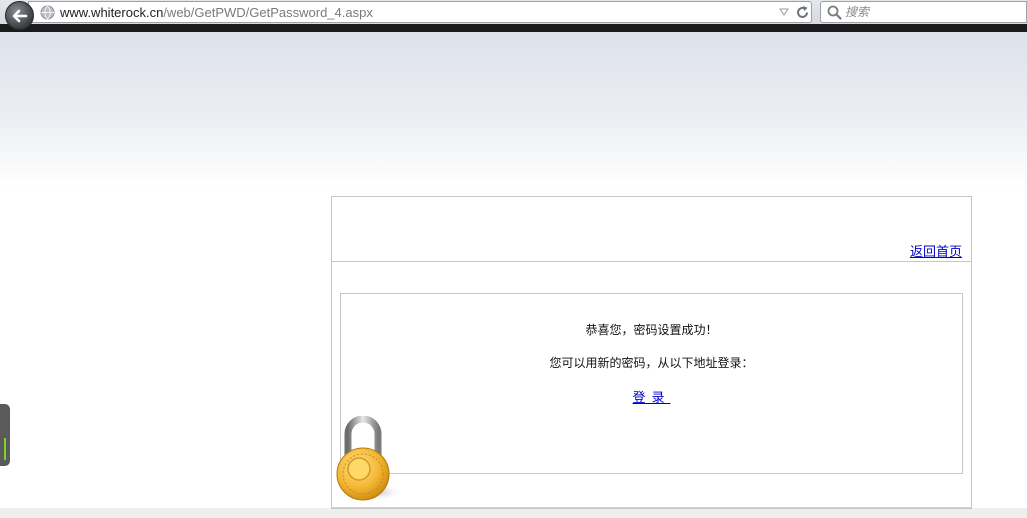 Image resolution: width=1027 pixels, height=518 pixels. What do you see at coordinates (834, 12) in the screenshot?
I see `search-icon` at bounding box center [834, 12].